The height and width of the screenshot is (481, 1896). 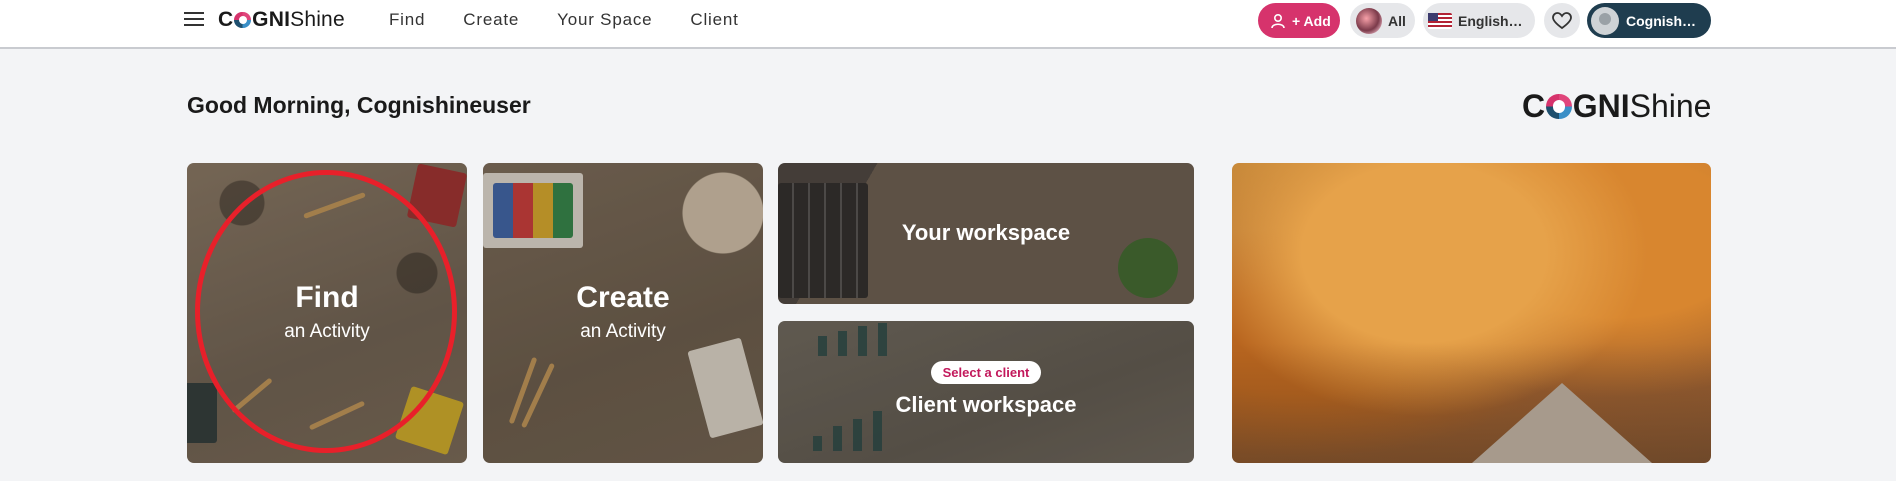 I want to click on nav-client: Client, so click(x=714, y=20).